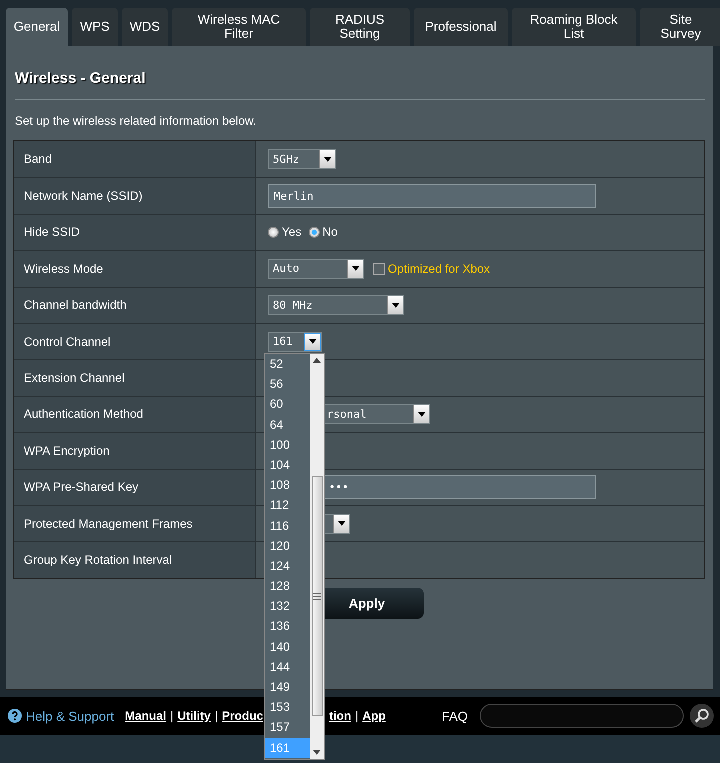 Image resolution: width=720 pixels, height=763 pixels. I want to click on select-field: 5GHz, so click(302, 159).